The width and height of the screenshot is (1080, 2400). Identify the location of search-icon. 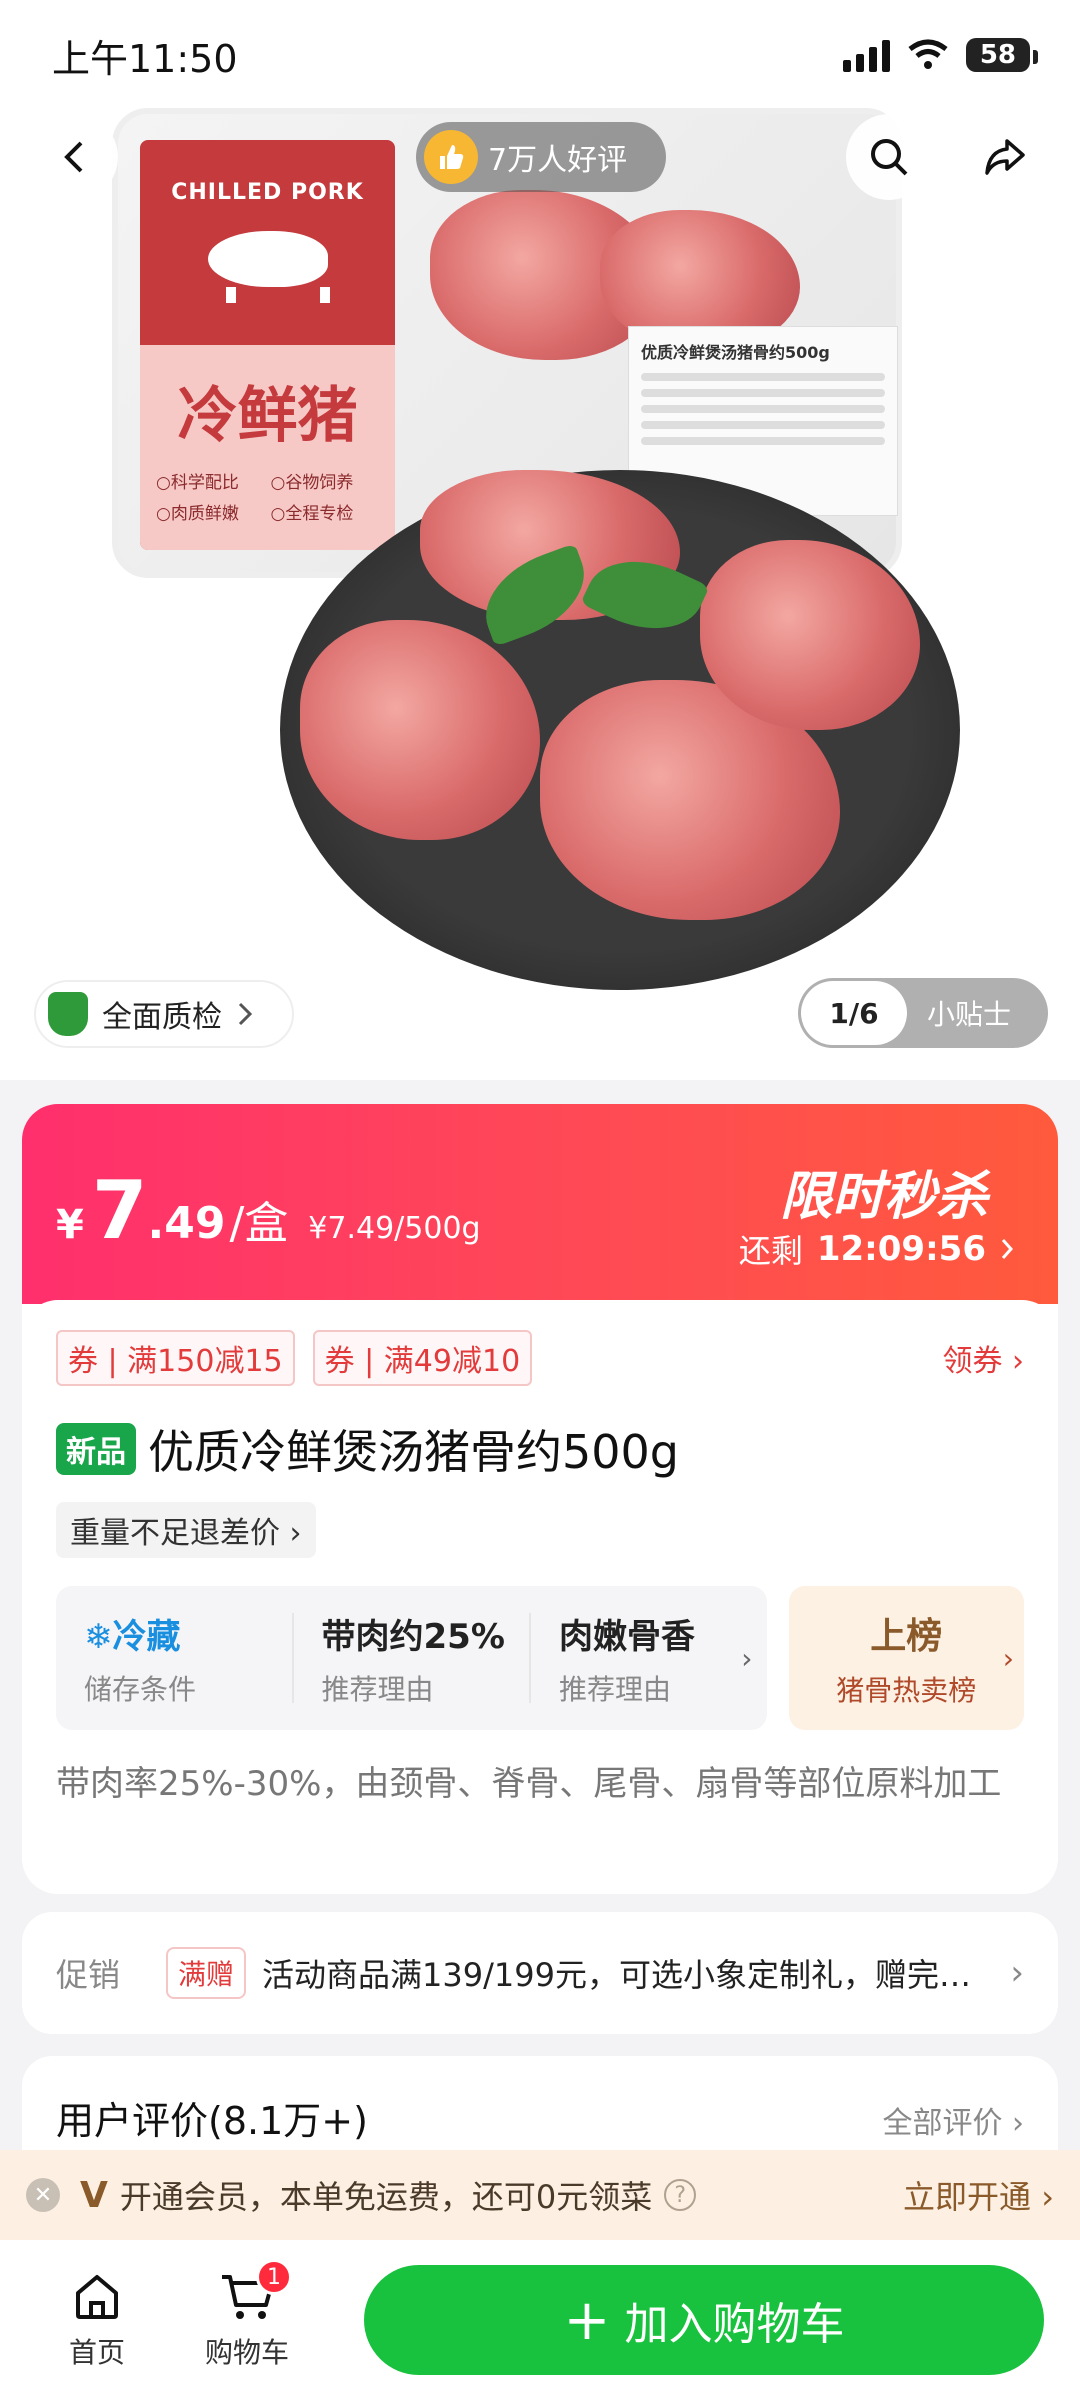
(889, 157).